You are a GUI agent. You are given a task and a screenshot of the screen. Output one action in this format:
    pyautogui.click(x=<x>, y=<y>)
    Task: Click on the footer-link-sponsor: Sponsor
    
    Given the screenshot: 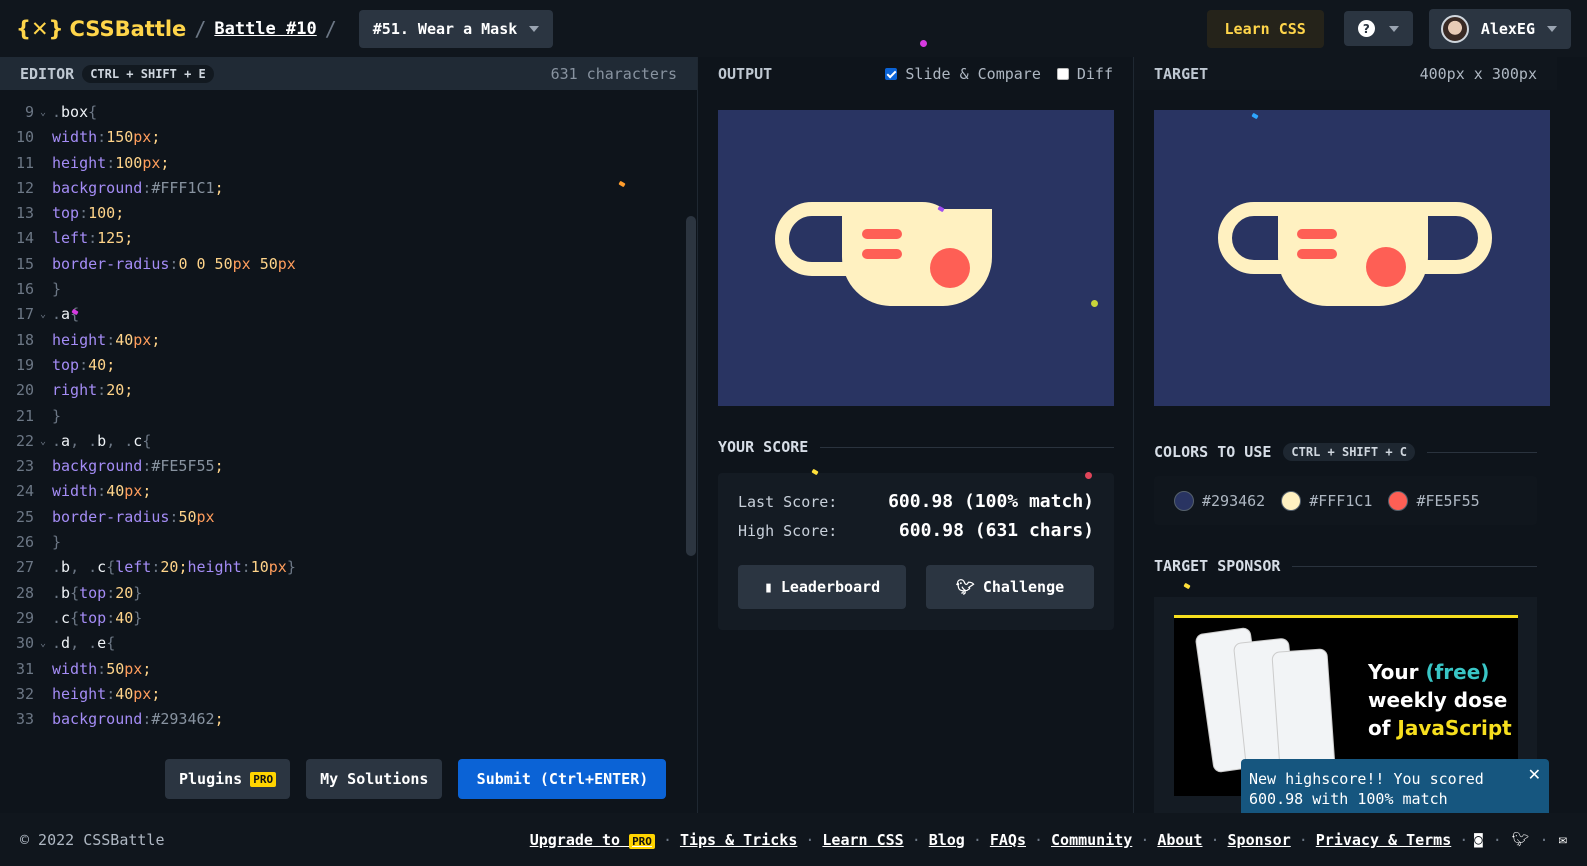 What is the action you would take?
    pyautogui.click(x=1259, y=840)
    